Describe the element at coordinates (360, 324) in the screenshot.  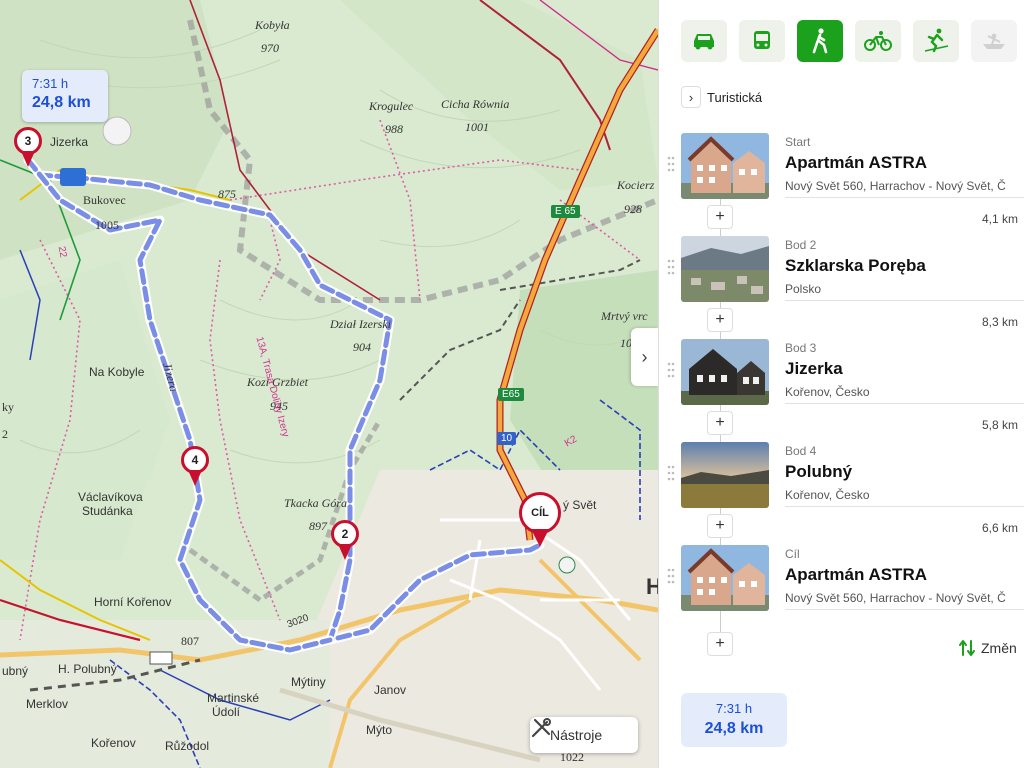
I see `map-place-label: Dział Izerski` at that location.